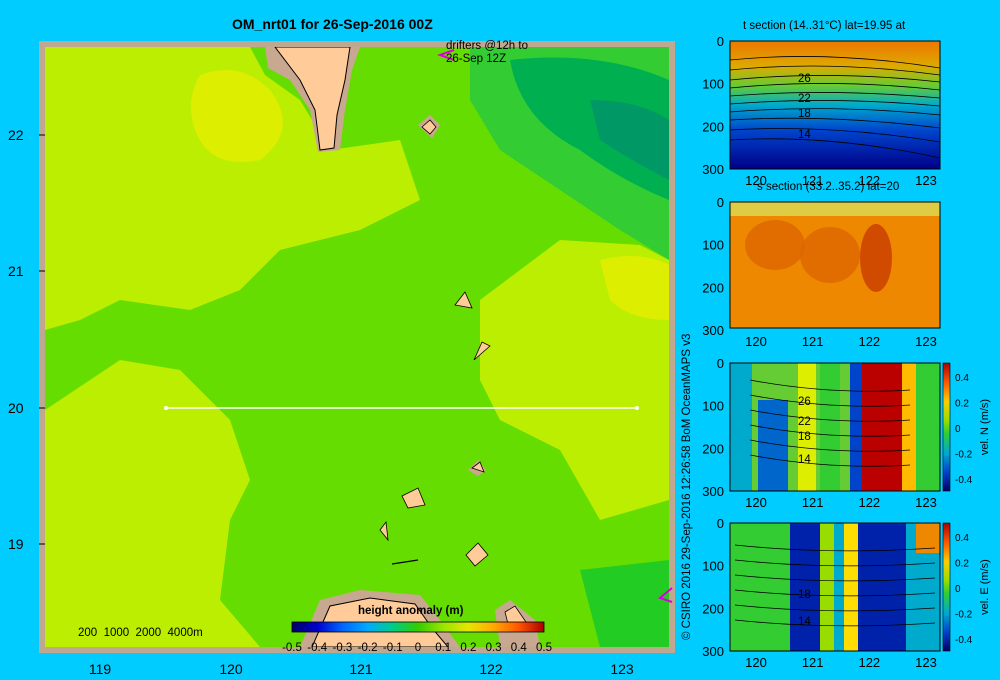 The height and width of the screenshot is (680, 1000). What do you see at coordinates (16, 408) in the screenshot?
I see `lat-tick-label: 20` at bounding box center [16, 408].